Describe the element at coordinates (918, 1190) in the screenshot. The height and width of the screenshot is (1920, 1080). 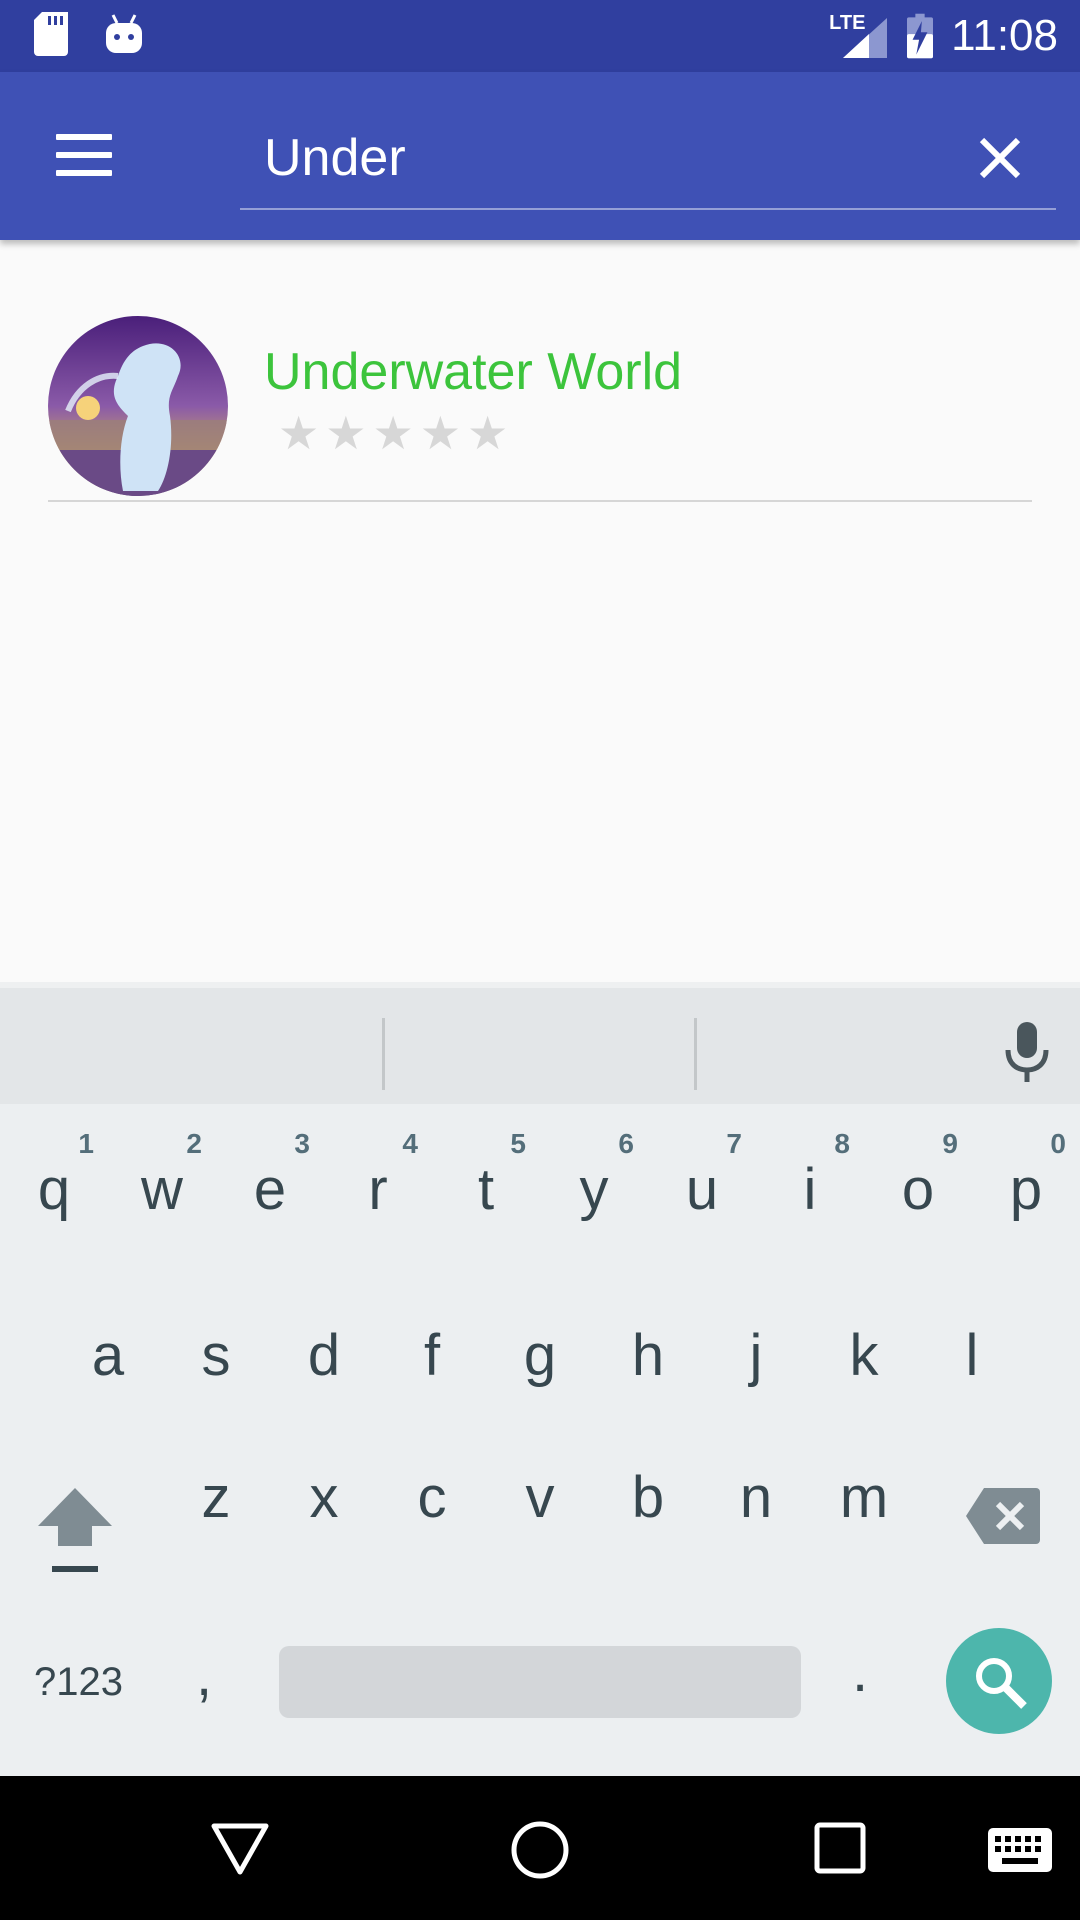
I see `key-o: o9` at that location.